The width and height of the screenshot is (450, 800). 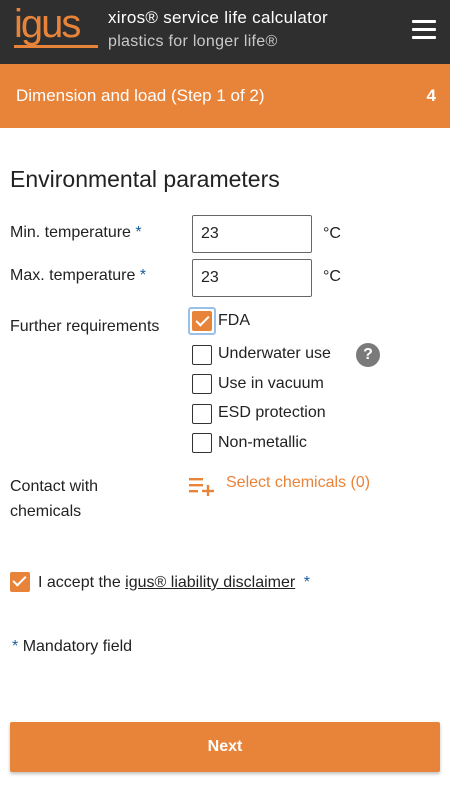 What do you see at coordinates (202, 443) in the screenshot?
I see `non-metallic-checkbox` at bounding box center [202, 443].